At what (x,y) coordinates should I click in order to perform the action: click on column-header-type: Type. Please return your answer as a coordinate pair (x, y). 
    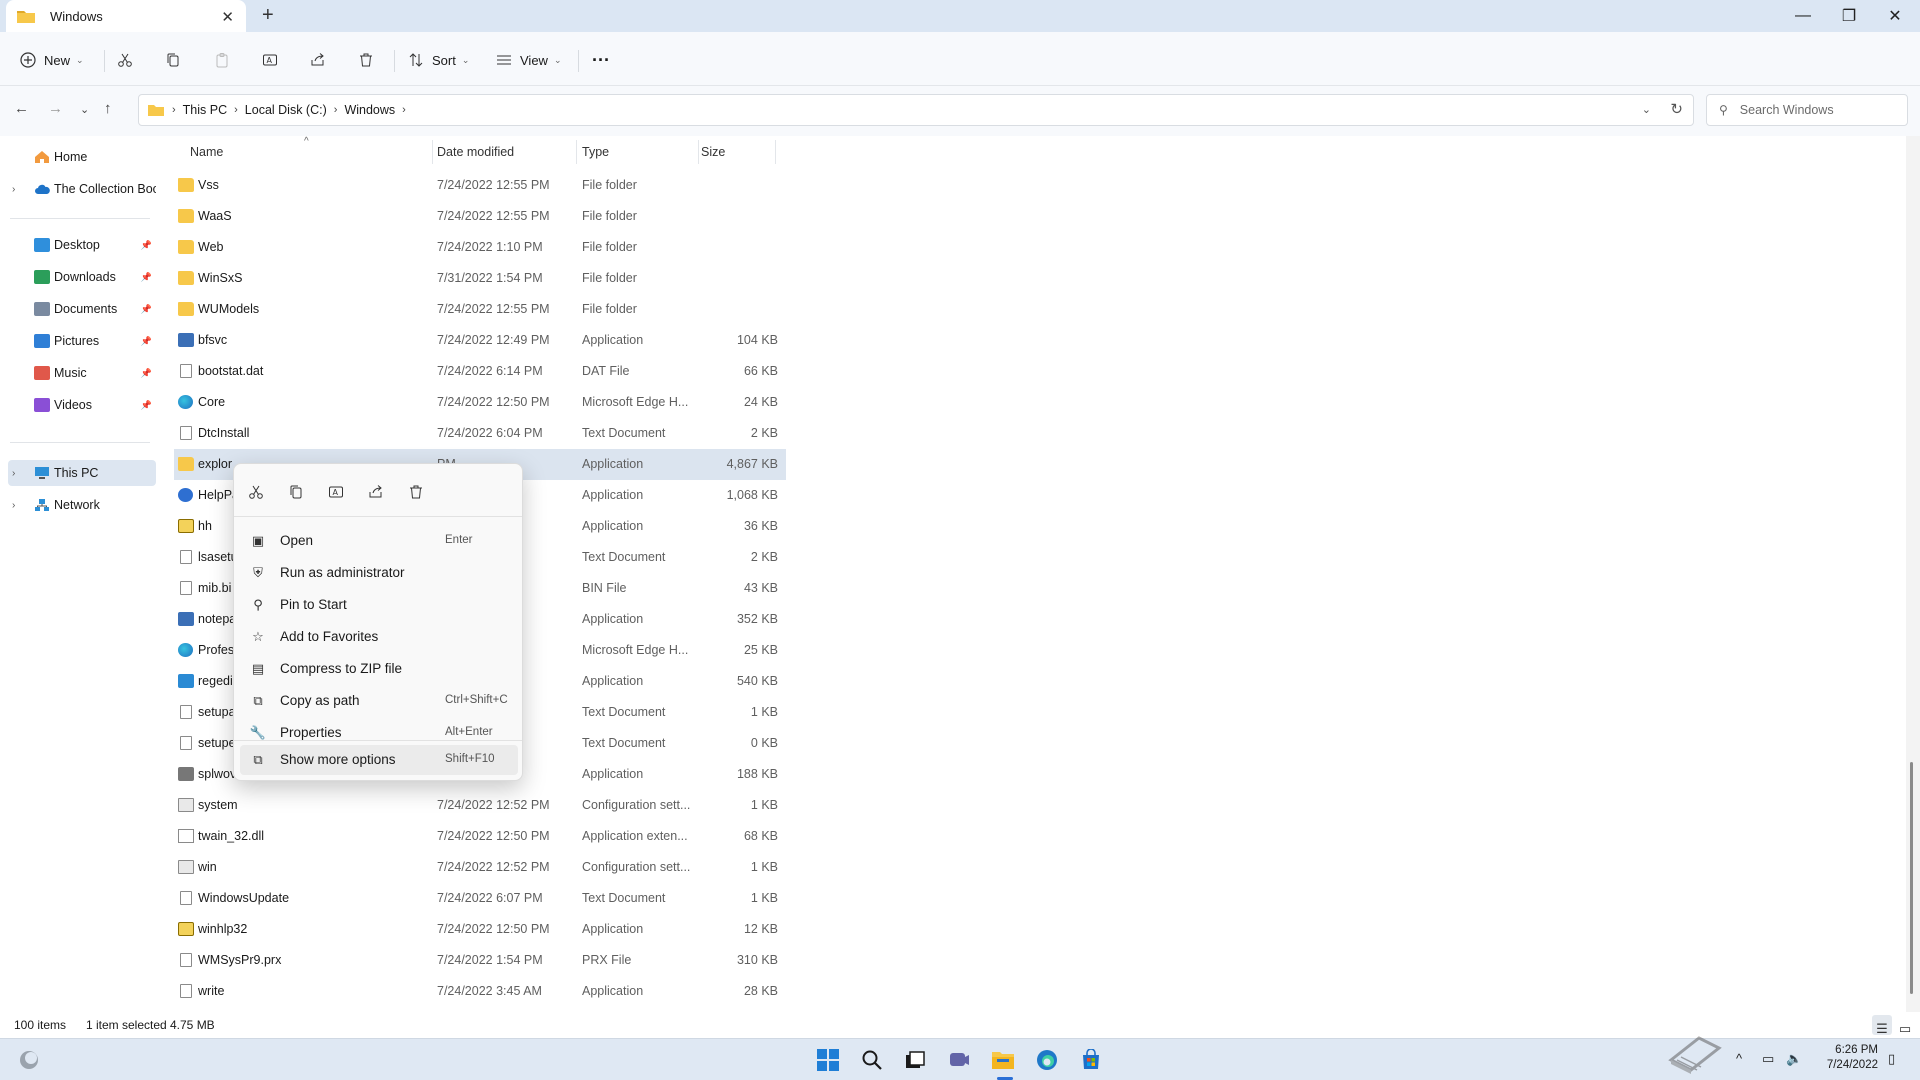
    Looking at the image, I should click on (595, 152).